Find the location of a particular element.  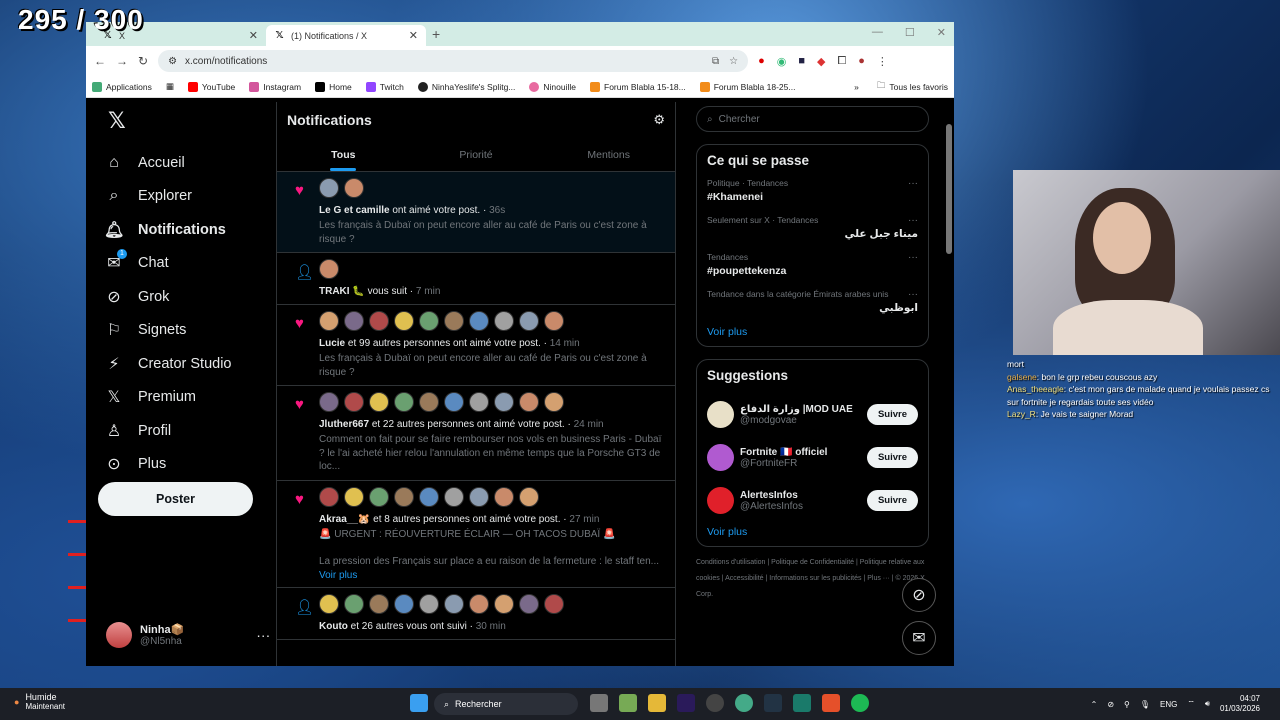

suggestion-item: Fortnite 🇫🇷 officiel @FortniteFR Suivre is located at coordinates (812, 457).